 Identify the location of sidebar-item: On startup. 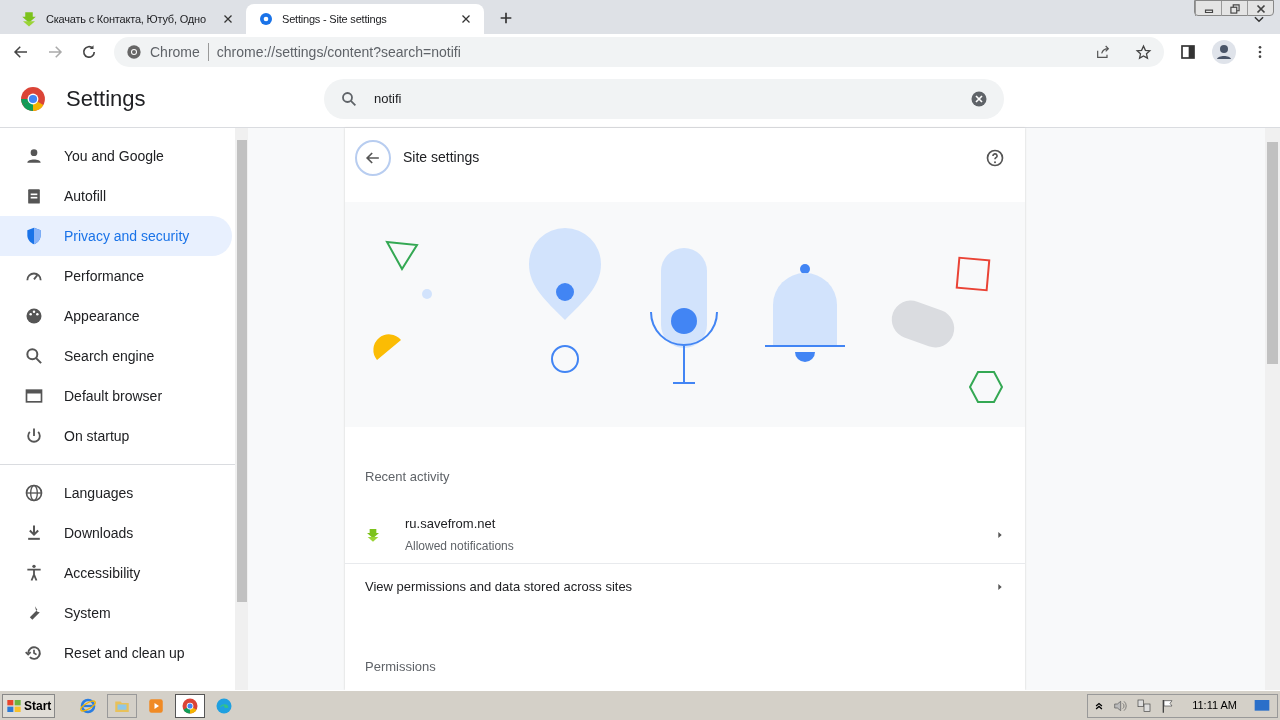
(116, 436).